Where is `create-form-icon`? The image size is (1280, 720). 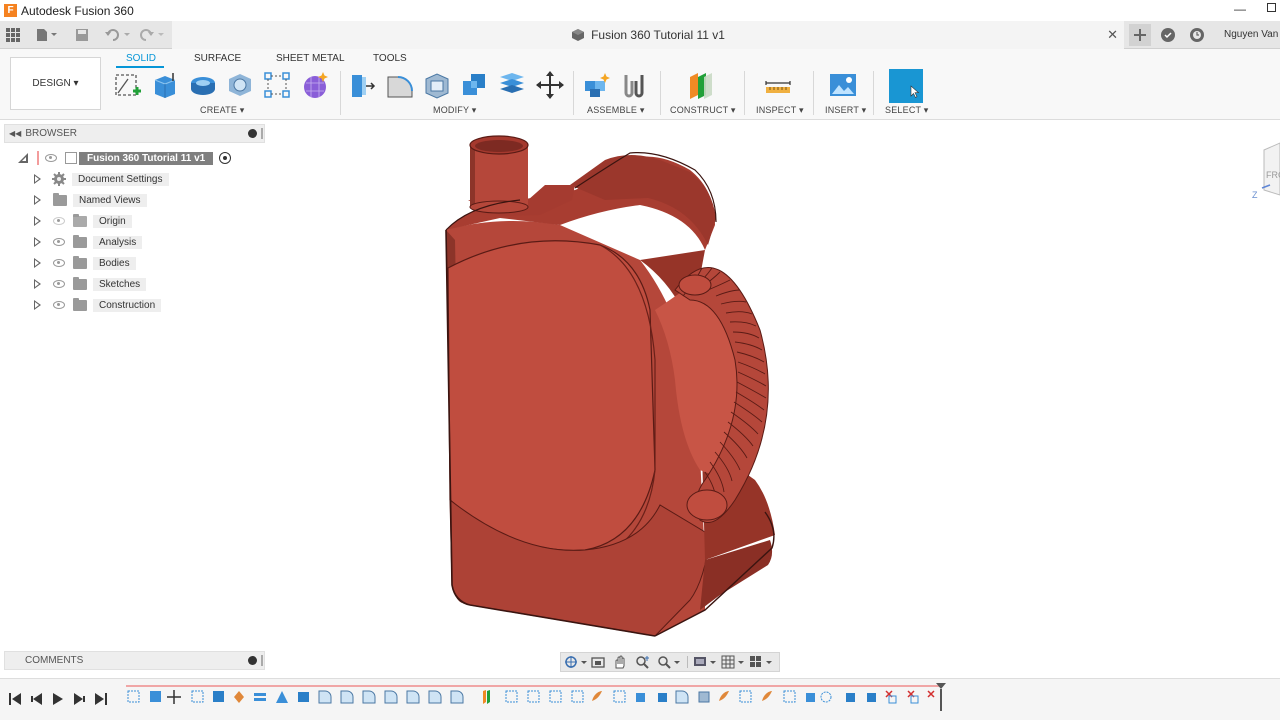 create-form-icon is located at coordinates (315, 85).